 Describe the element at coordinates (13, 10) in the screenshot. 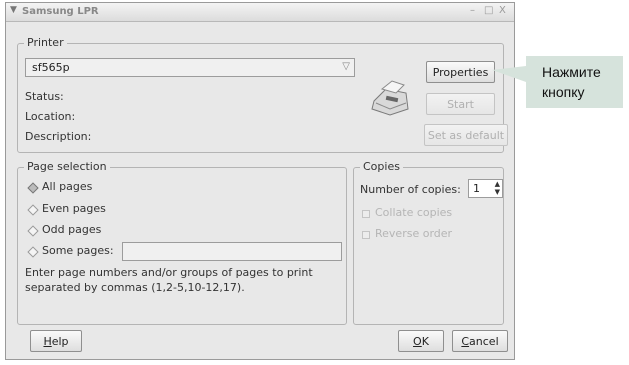

I see `window-menu-icon: ▼` at that location.